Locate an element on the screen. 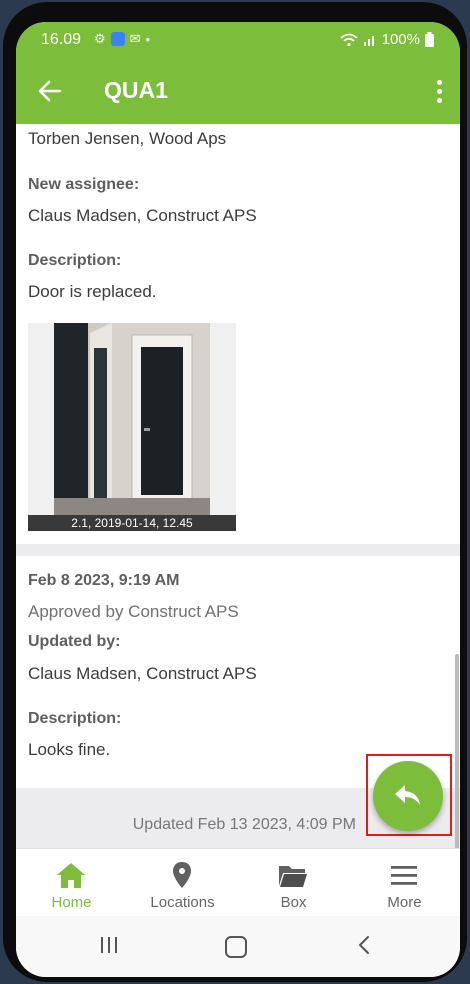  status-right: 100% is located at coordinates (387, 39).